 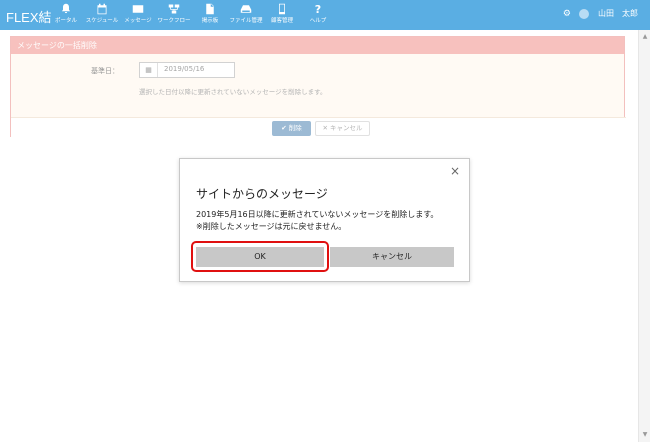 What do you see at coordinates (29, 16) in the screenshot?
I see `brand-logo: FLEX結` at bounding box center [29, 16].